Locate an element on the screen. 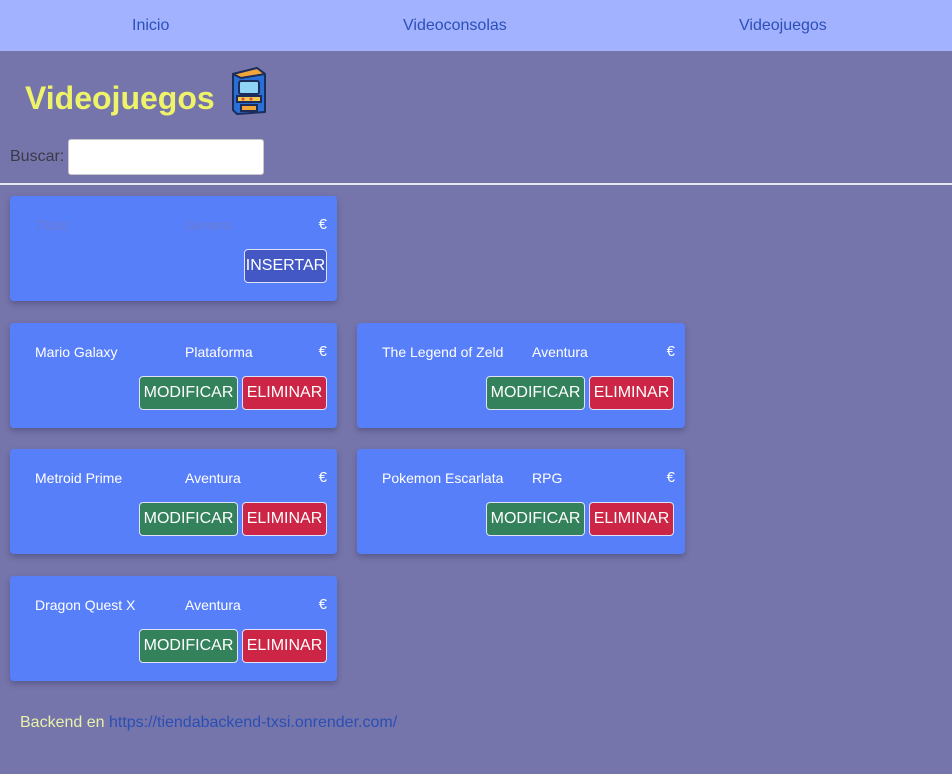  search-label: Buscar: is located at coordinates (37, 156).